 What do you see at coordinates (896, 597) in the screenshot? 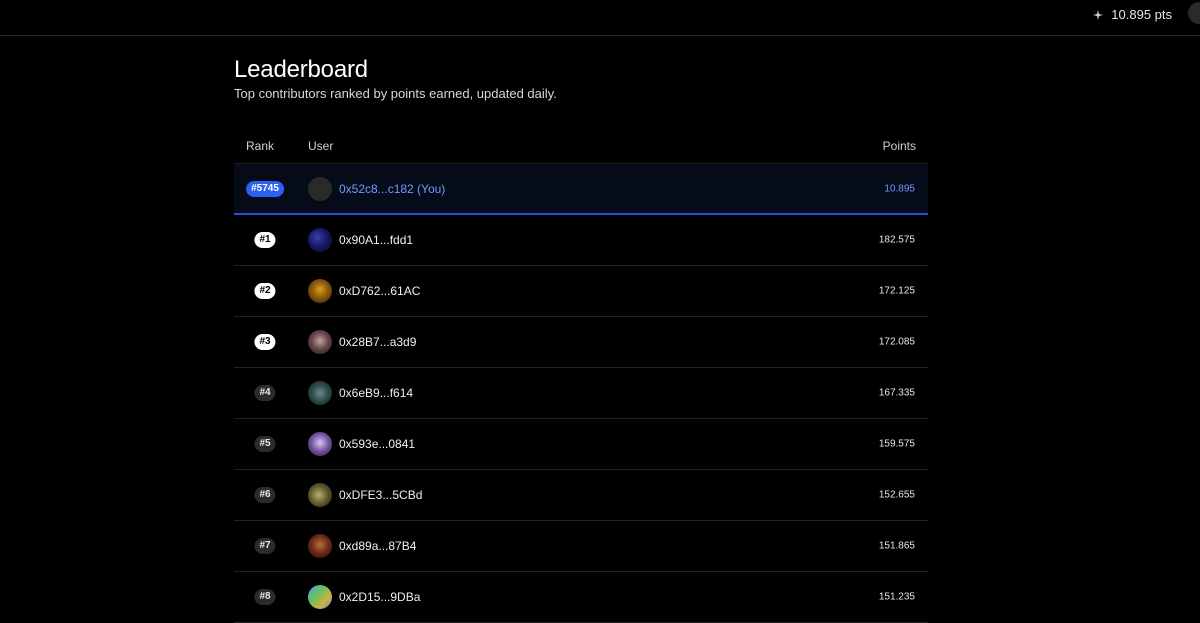
I see `points-value: 151.235` at bounding box center [896, 597].